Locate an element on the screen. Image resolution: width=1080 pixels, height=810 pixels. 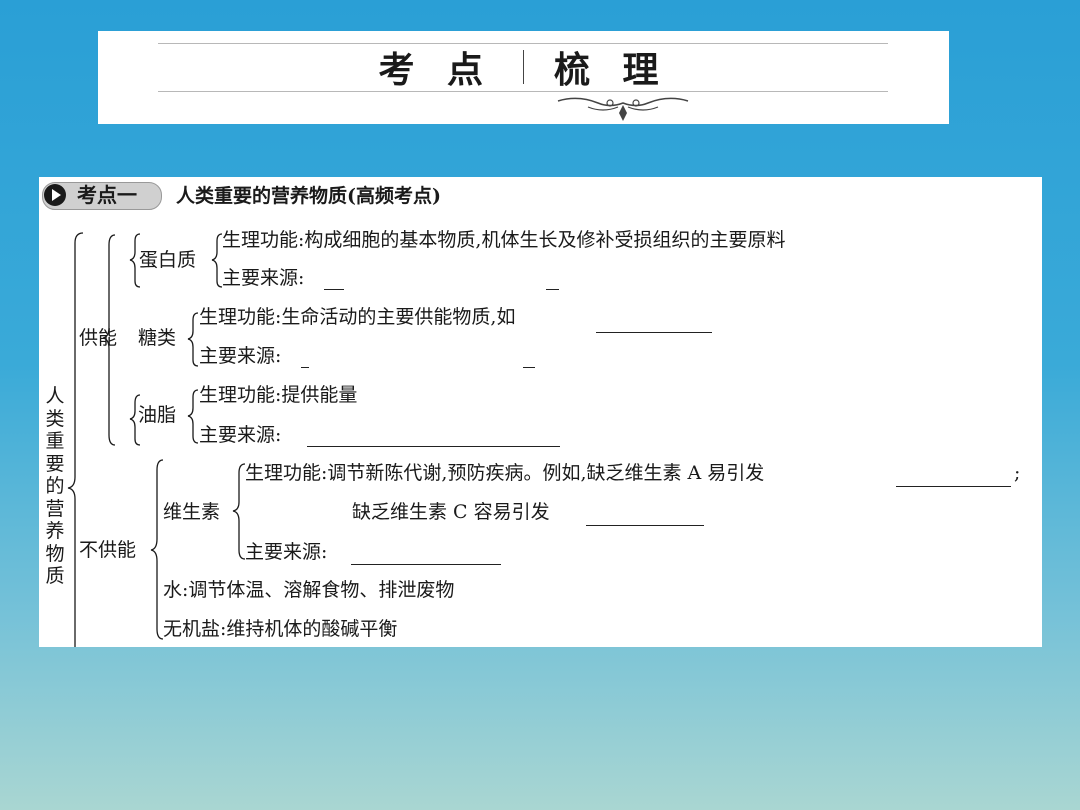
page-title: 考 点 梳 理 is located at coordinates (523, 67).